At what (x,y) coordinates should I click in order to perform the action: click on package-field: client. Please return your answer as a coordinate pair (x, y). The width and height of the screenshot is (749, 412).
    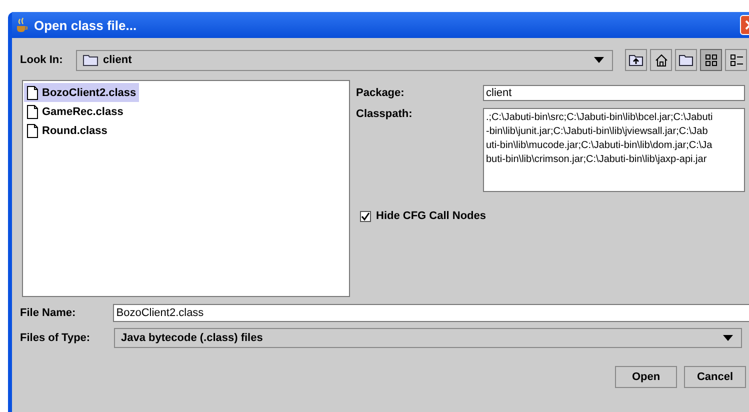
    Looking at the image, I should click on (614, 93).